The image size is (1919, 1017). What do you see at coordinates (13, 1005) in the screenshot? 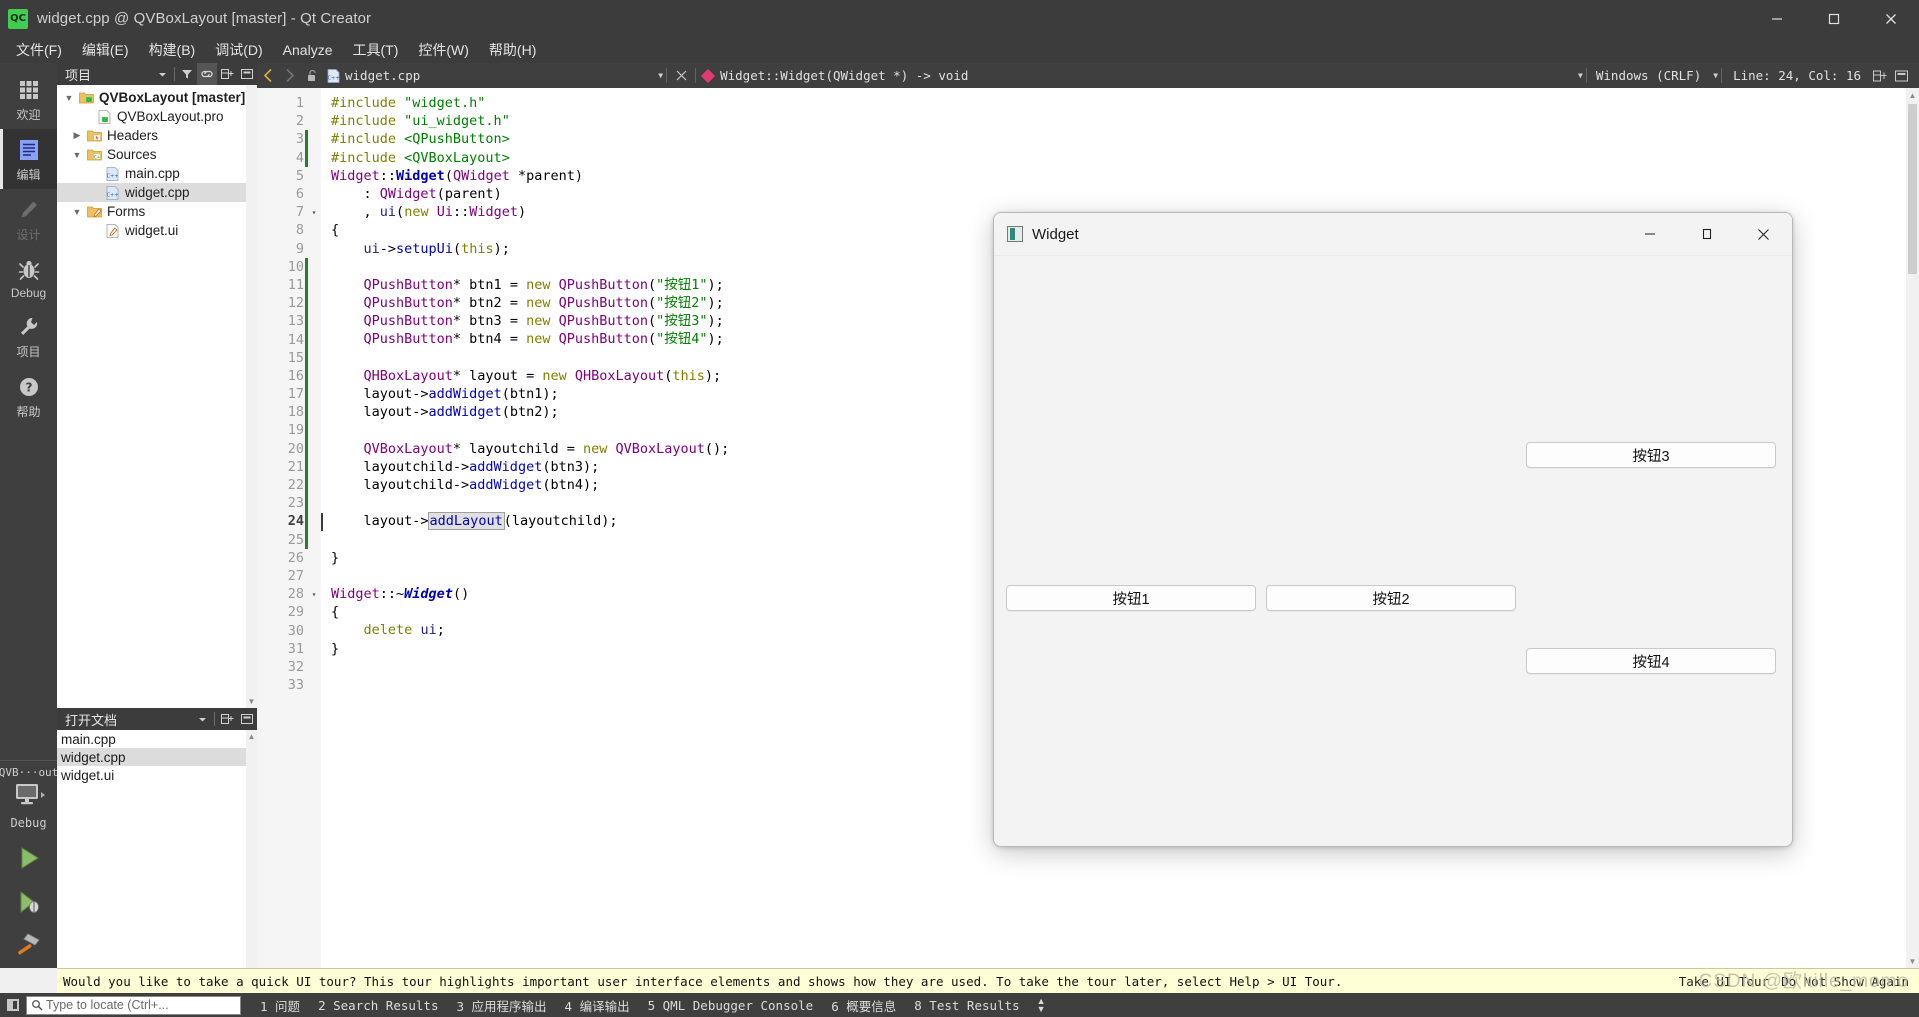
I see `sidebar-toggle-icon` at bounding box center [13, 1005].